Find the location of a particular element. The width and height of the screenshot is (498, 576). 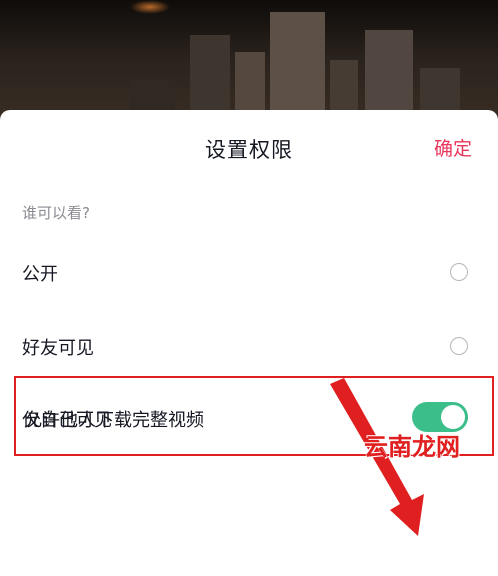

confirm-button: 确定 is located at coordinates (453, 147).